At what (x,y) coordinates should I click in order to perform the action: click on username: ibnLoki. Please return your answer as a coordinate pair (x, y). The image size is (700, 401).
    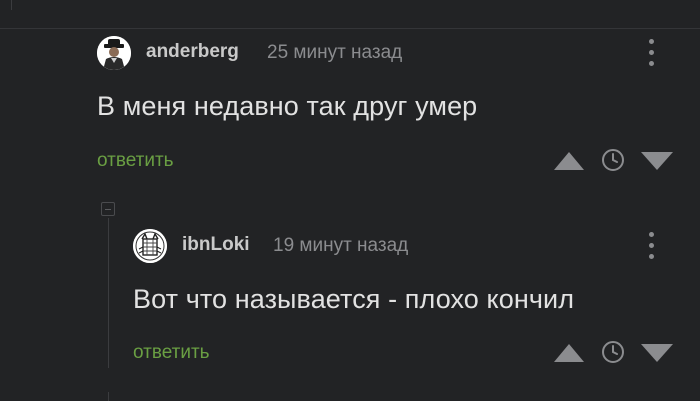
    Looking at the image, I should click on (216, 245).